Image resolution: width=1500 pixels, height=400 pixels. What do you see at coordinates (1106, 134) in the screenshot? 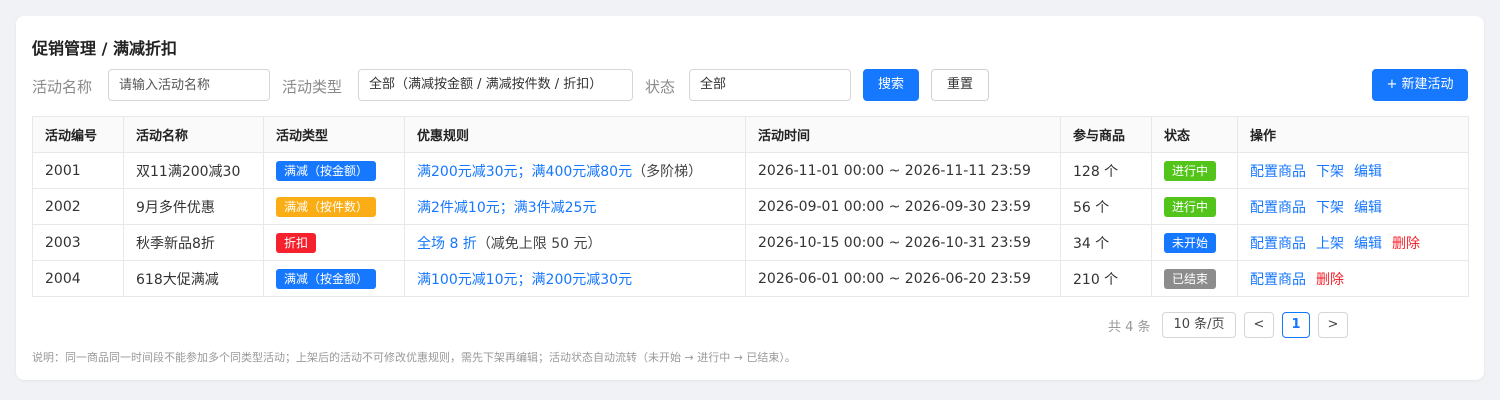
I see `column-header: 参与商品` at bounding box center [1106, 134].